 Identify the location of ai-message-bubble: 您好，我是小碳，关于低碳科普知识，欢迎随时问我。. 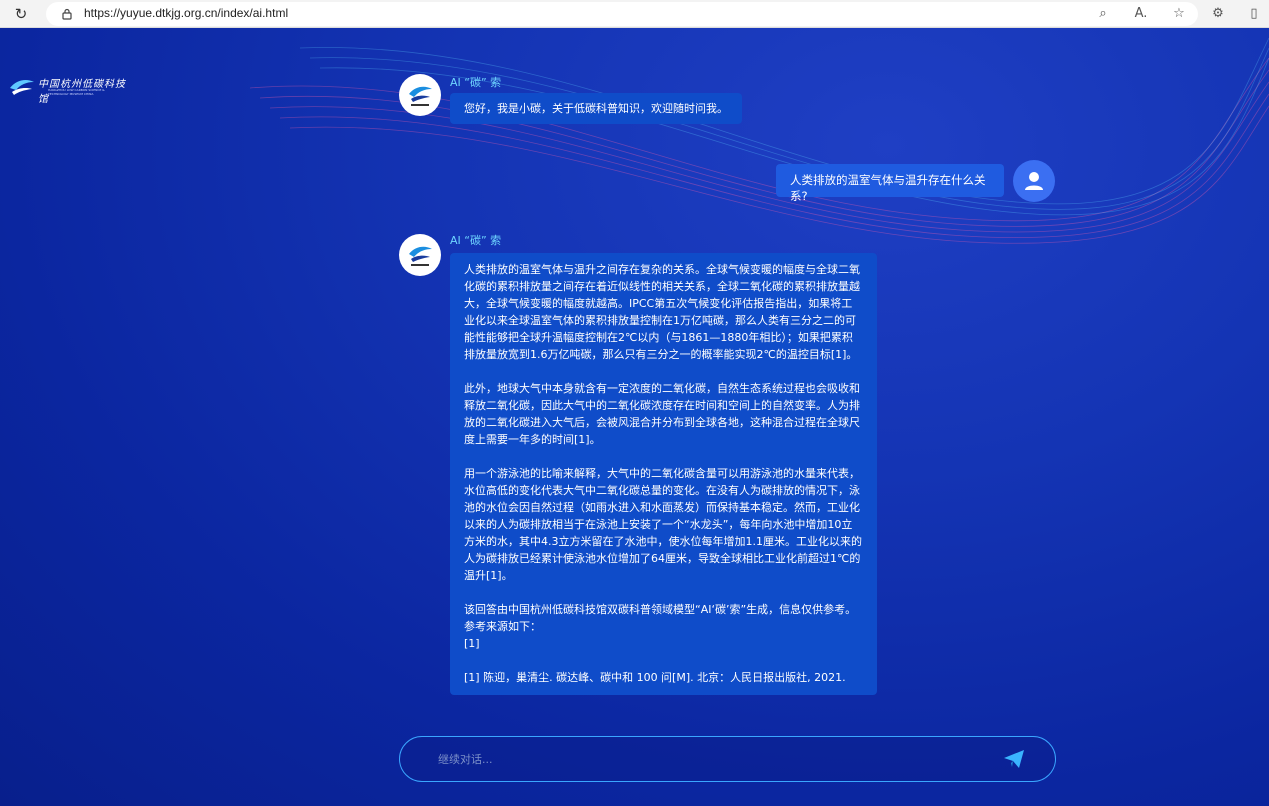
(596, 108).